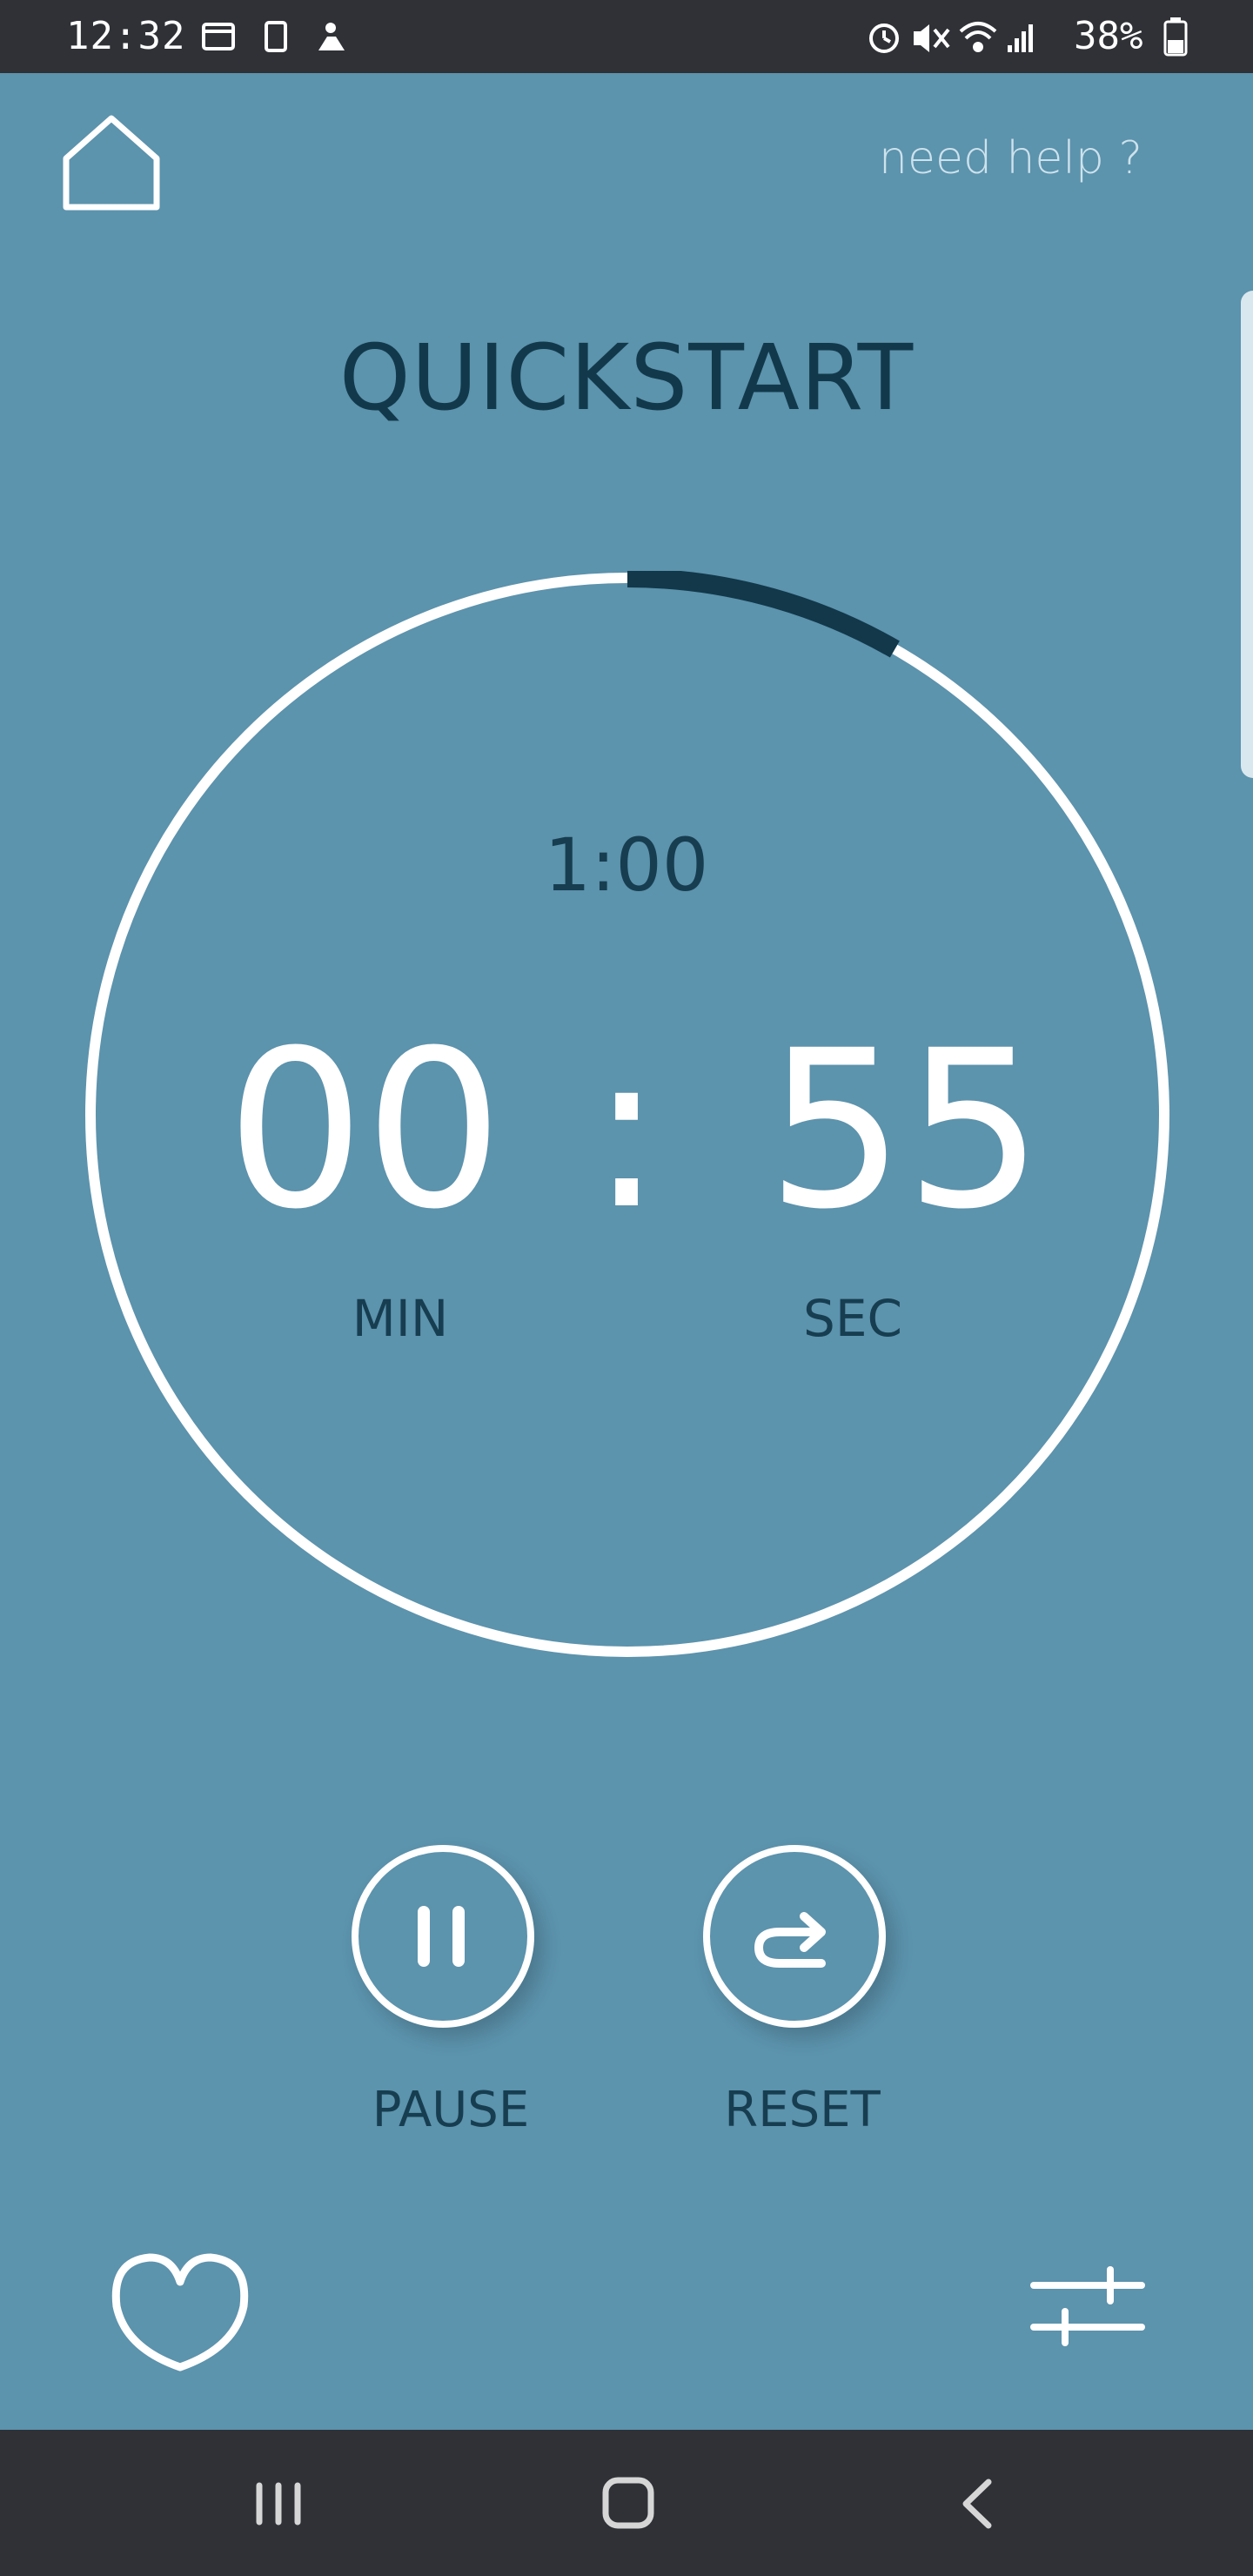  What do you see at coordinates (763, 614) in the screenshot?
I see `timer-progress-arc` at bounding box center [763, 614].